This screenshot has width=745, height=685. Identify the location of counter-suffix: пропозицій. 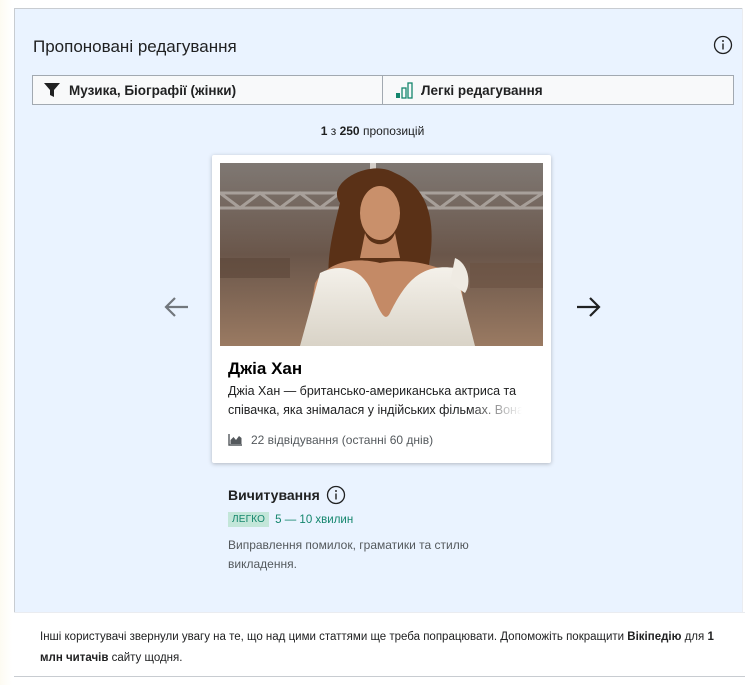
(392, 131).